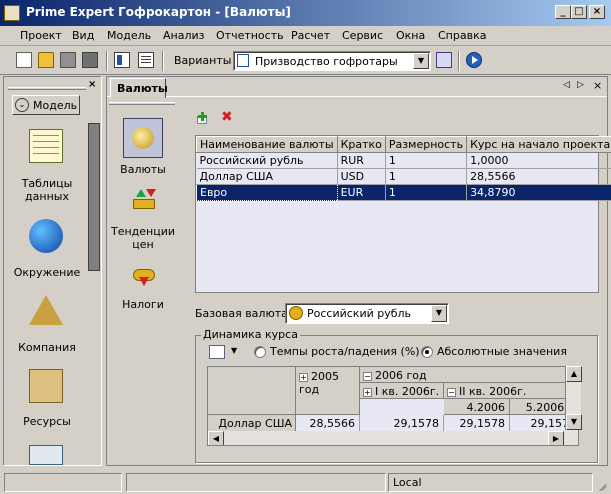  I want to click on menu-windows: Окна, so click(410, 35).